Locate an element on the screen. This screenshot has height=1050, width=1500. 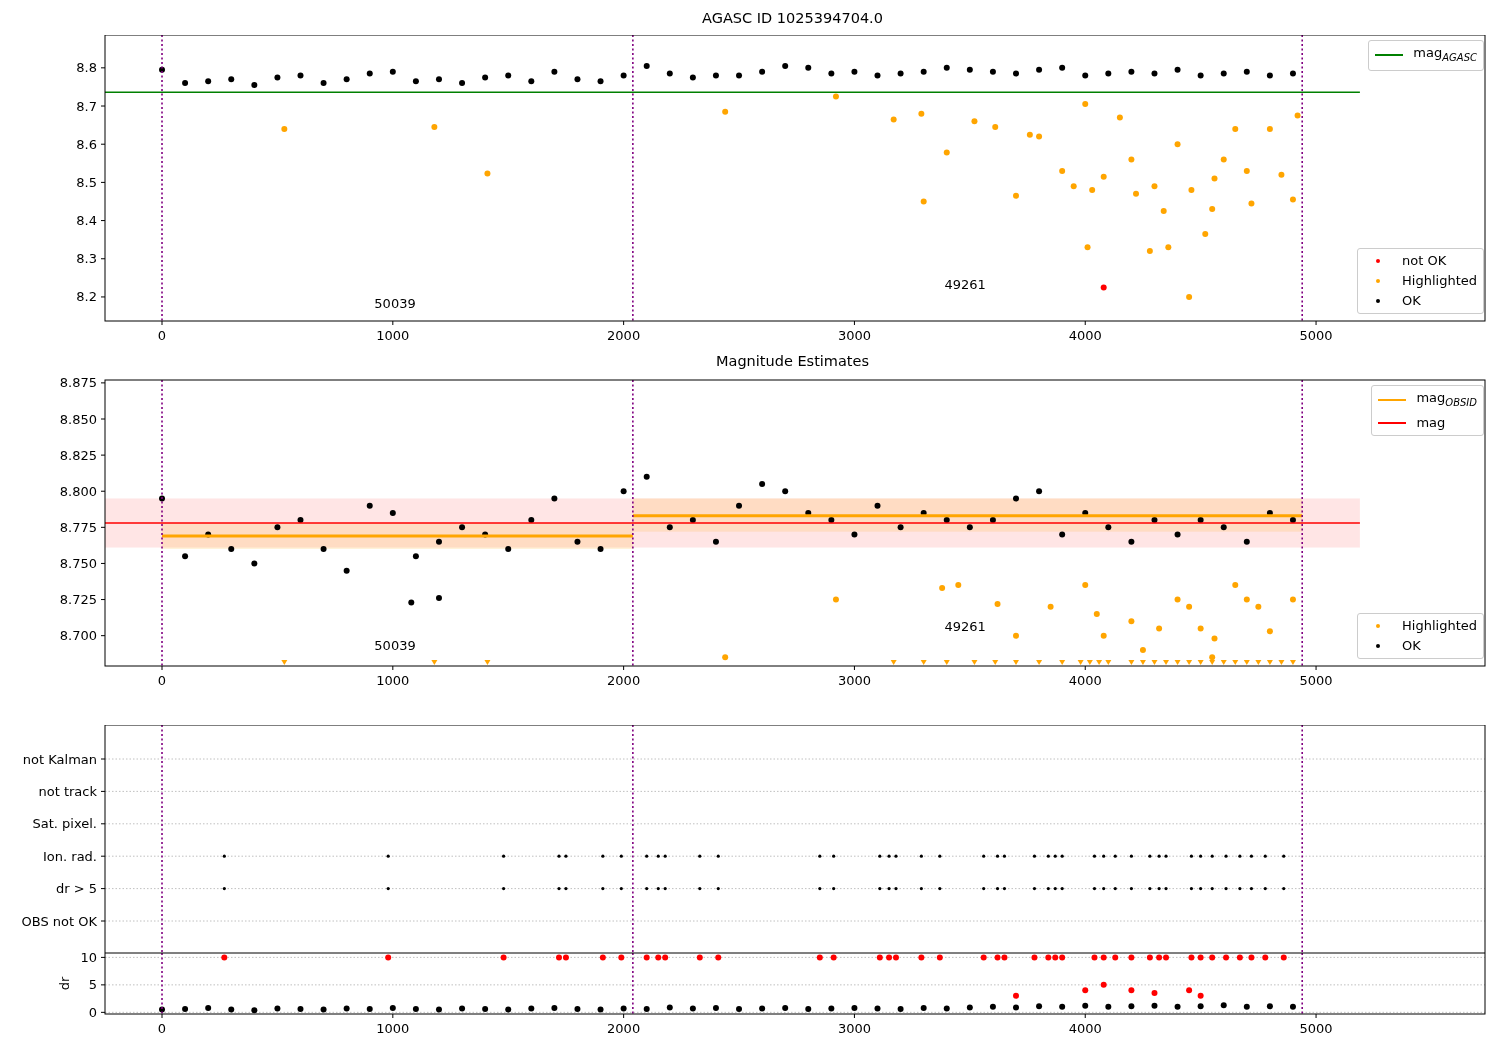
tick-label: 8.875 is located at coordinates (78, 383).